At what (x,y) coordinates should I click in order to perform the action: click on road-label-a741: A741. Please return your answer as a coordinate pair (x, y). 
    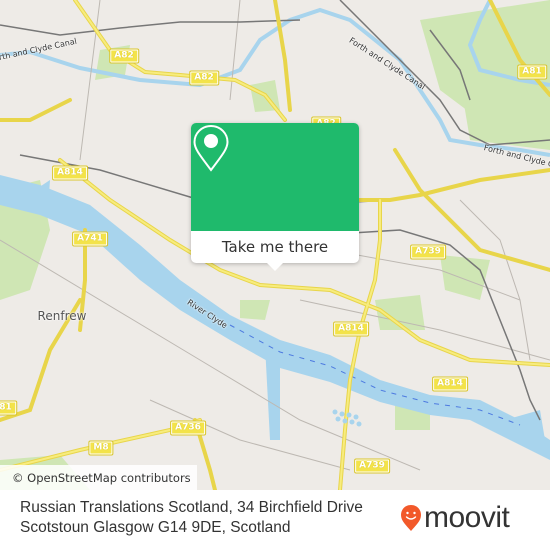
    Looking at the image, I should click on (90, 239).